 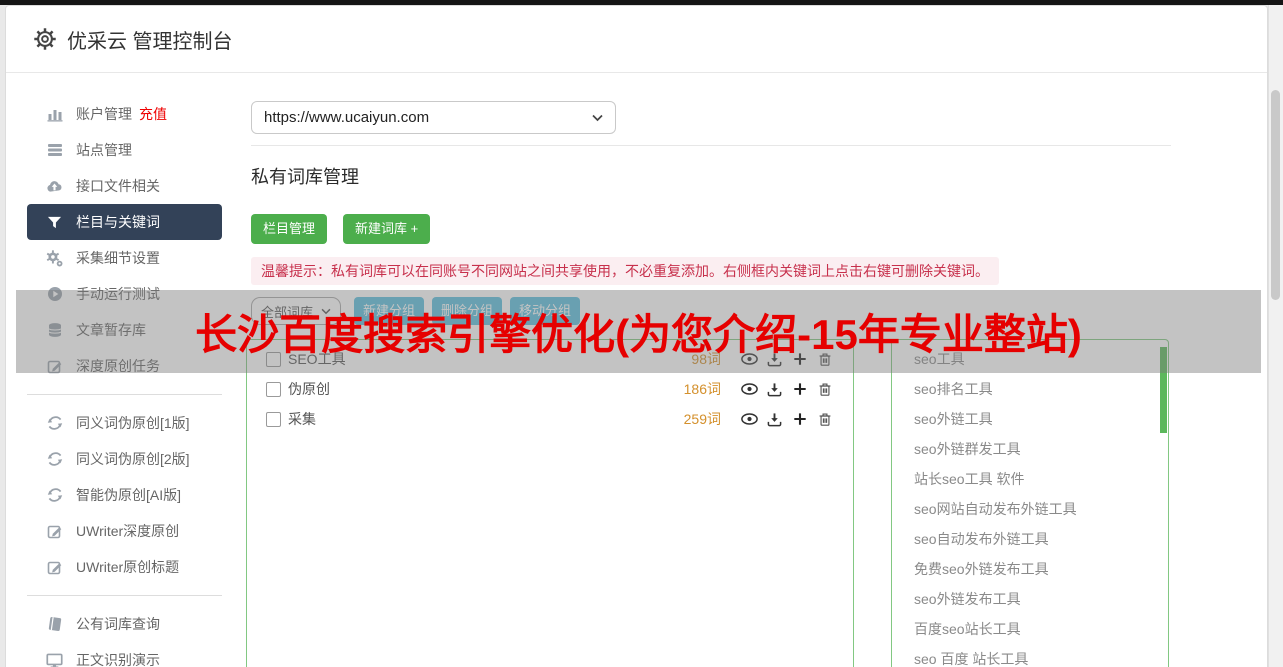 What do you see at coordinates (305, 177) in the screenshot?
I see `page-title: 私有词库管理` at bounding box center [305, 177].